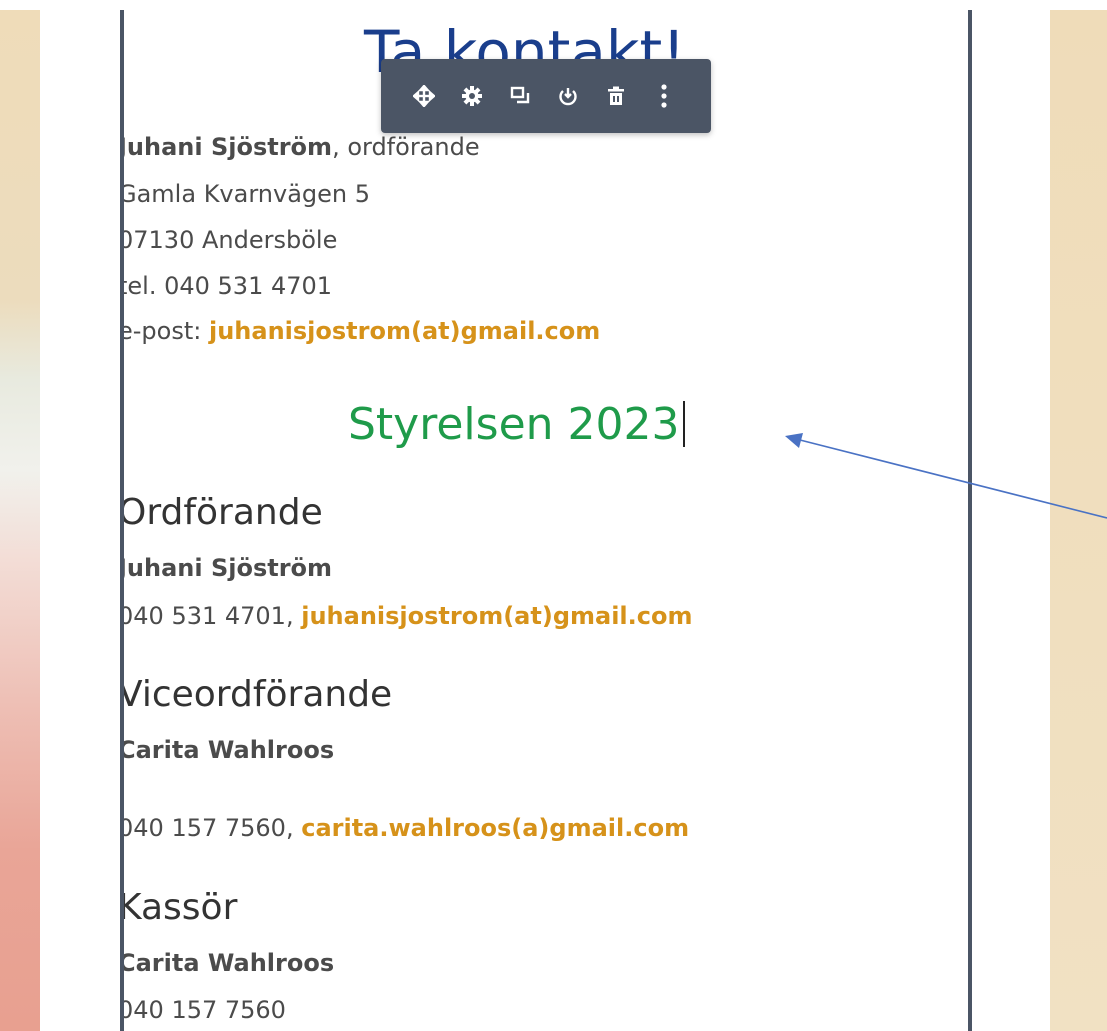 This screenshot has height=1031, width=1107. Describe the element at coordinates (520, 96) in the screenshot. I see `duplicate-icon` at that location.